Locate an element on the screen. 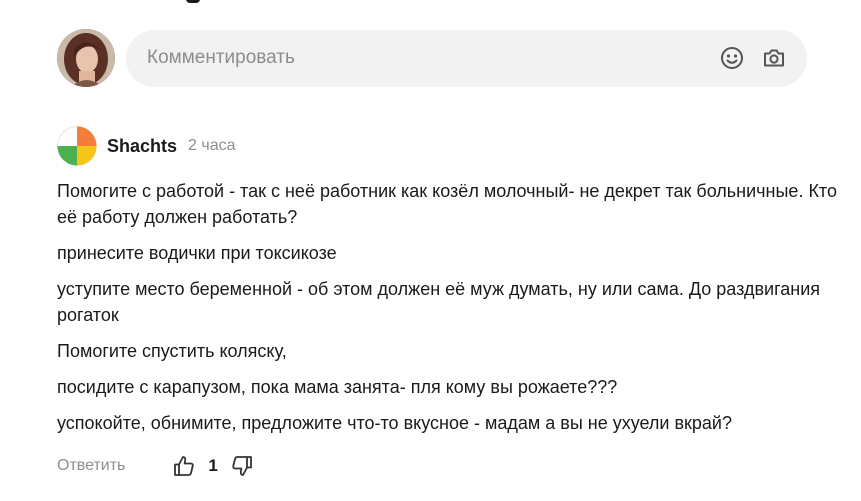  like-count: 1 is located at coordinates (213, 465).